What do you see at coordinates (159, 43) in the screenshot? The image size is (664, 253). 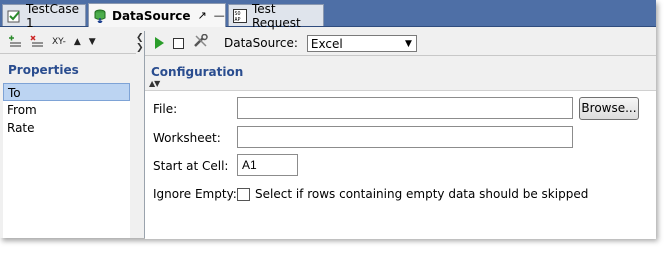 I see `run-icon` at bounding box center [159, 43].